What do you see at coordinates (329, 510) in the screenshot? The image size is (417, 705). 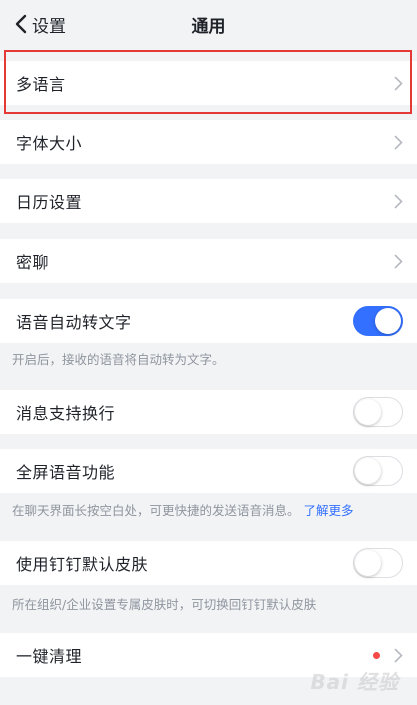 I see `learn-more-link: 了解更多` at bounding box center [329, 510].